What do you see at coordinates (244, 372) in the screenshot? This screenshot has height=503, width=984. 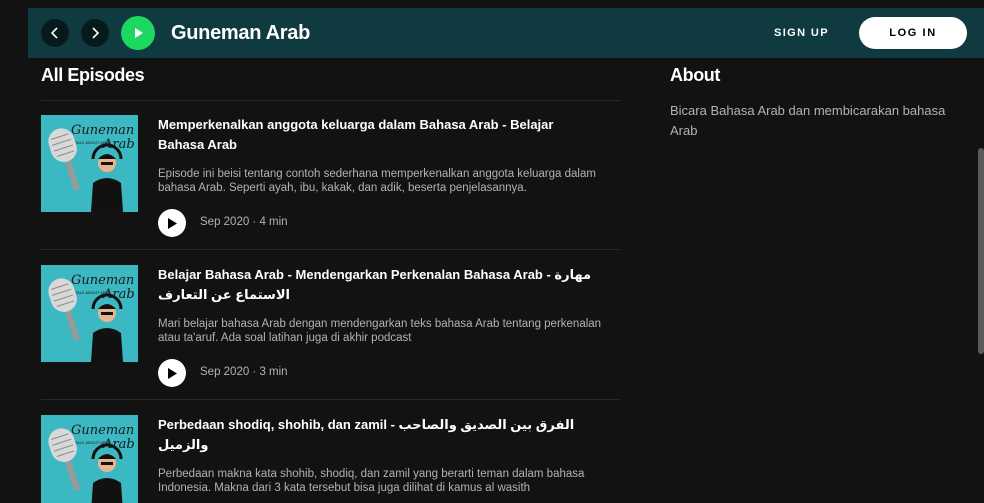 I see `episode-meta: Sep 2020 · 3 min` at bounding box center [244, 372].